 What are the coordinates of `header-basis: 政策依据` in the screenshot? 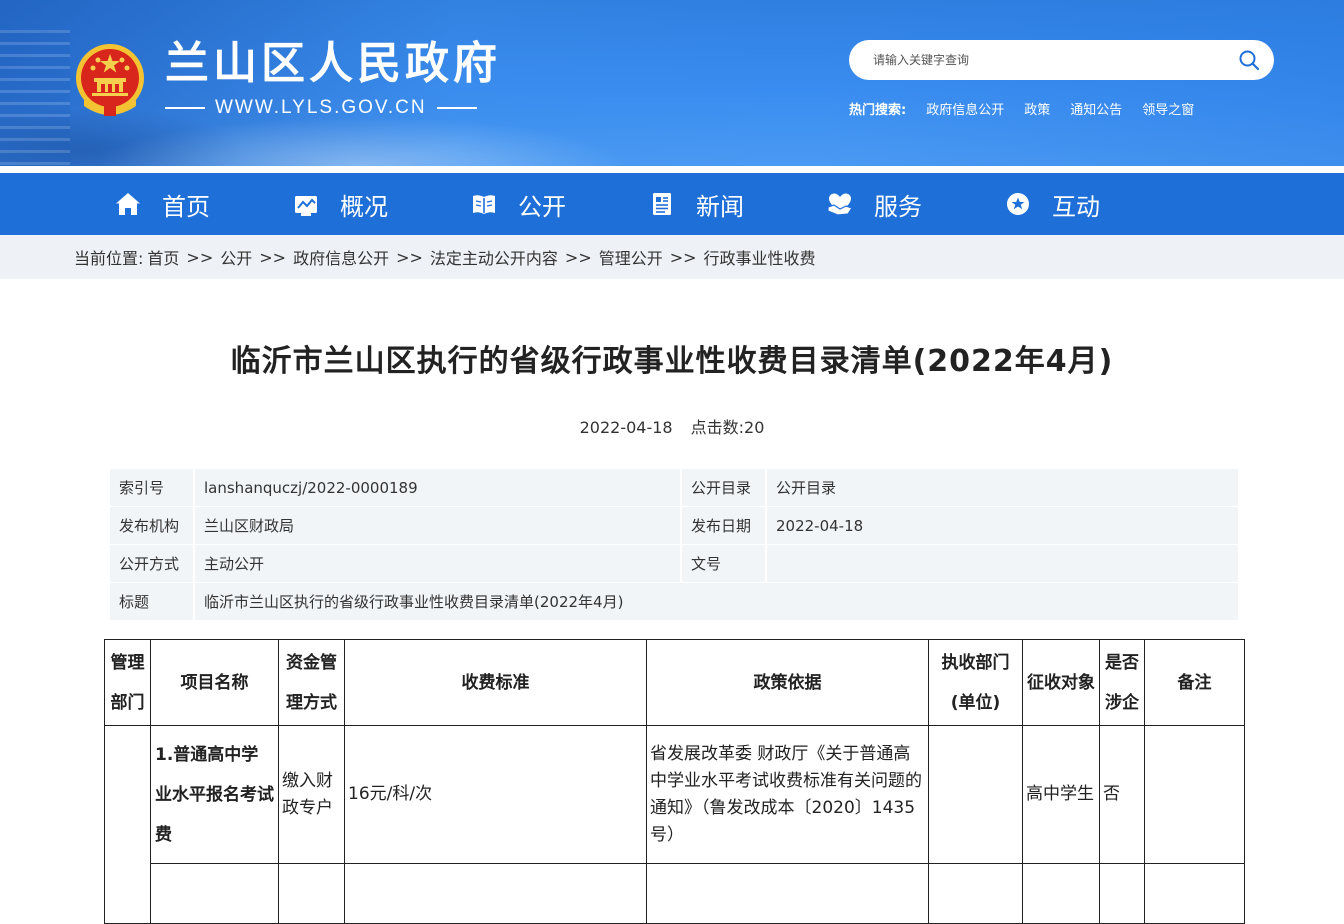 It's located at (787, 682).